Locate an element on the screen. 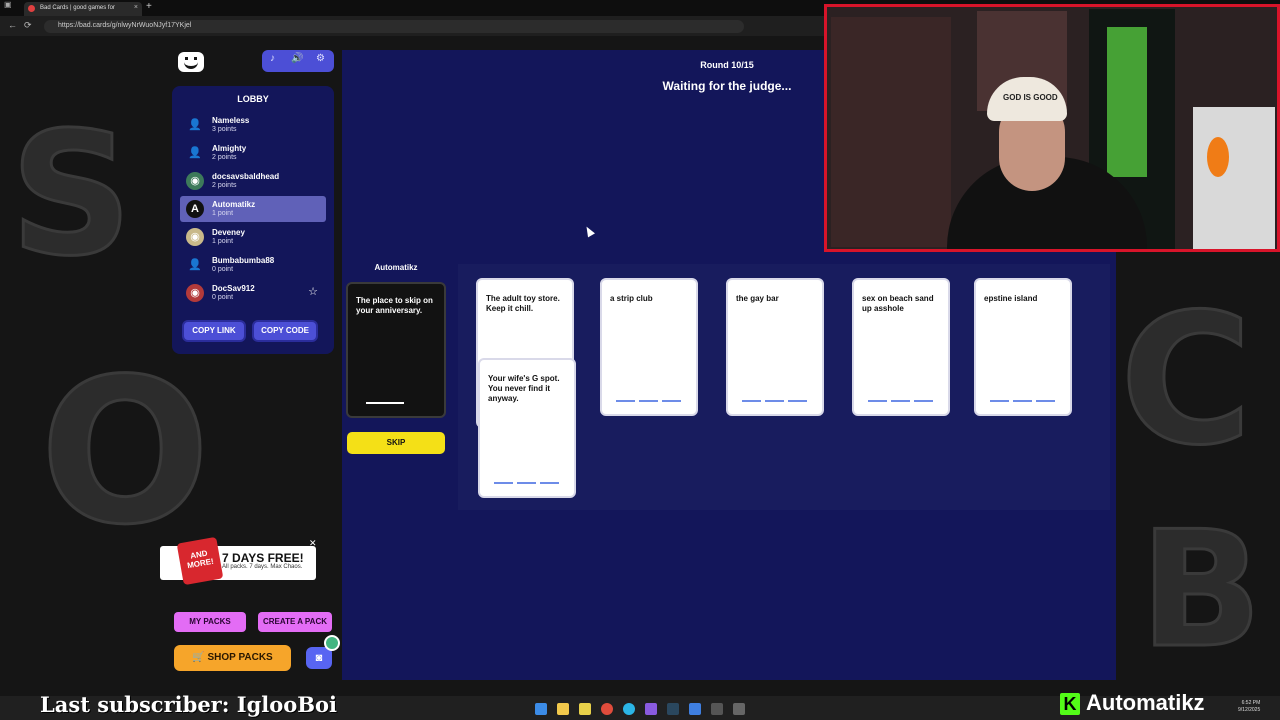 The width and height of the screenshot is (1280, 720). streamer-brand-name: Automatikz is located at coordinates (1145, 702).